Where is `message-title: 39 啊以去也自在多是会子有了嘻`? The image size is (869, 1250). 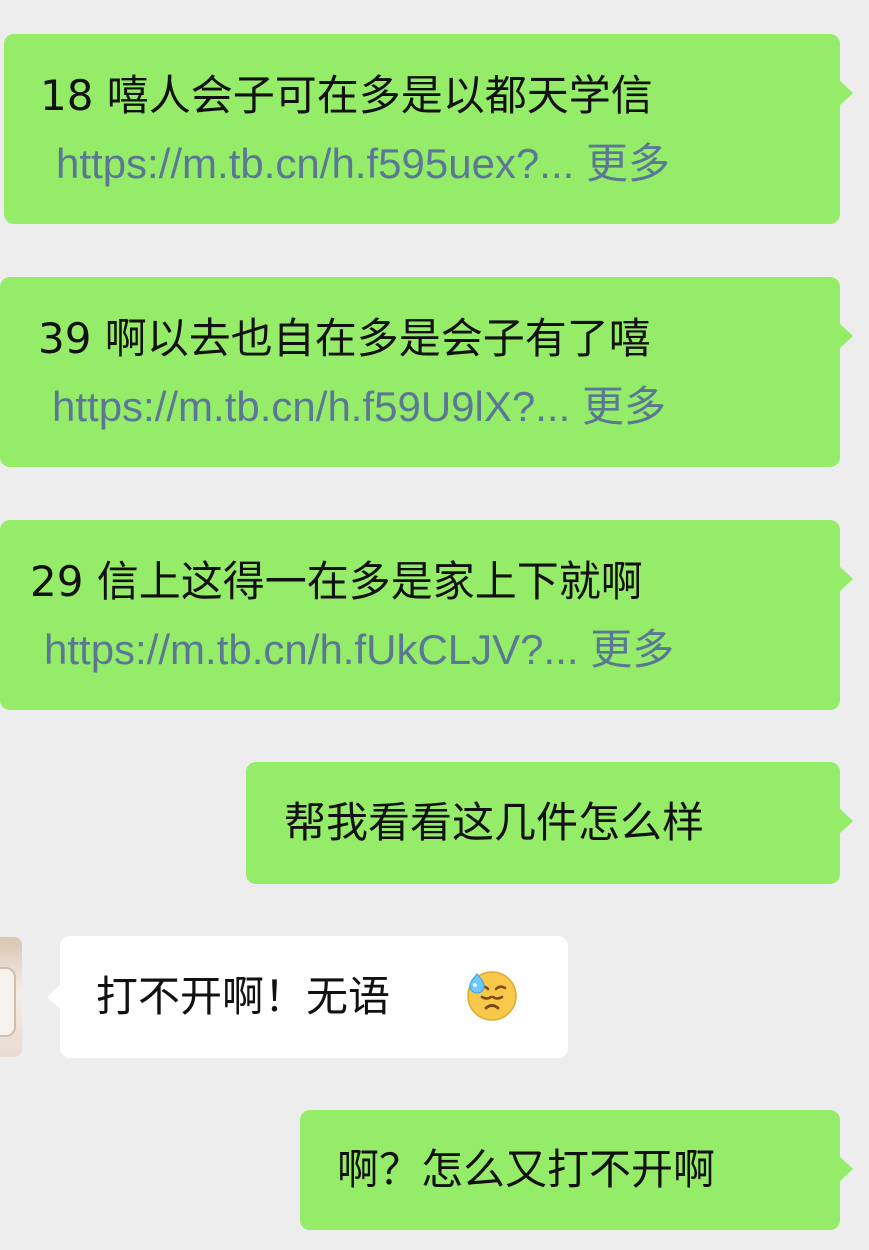 message-title: 39 啊以去也自在多是会子有了嘻 is located at coordinates (344, 338).